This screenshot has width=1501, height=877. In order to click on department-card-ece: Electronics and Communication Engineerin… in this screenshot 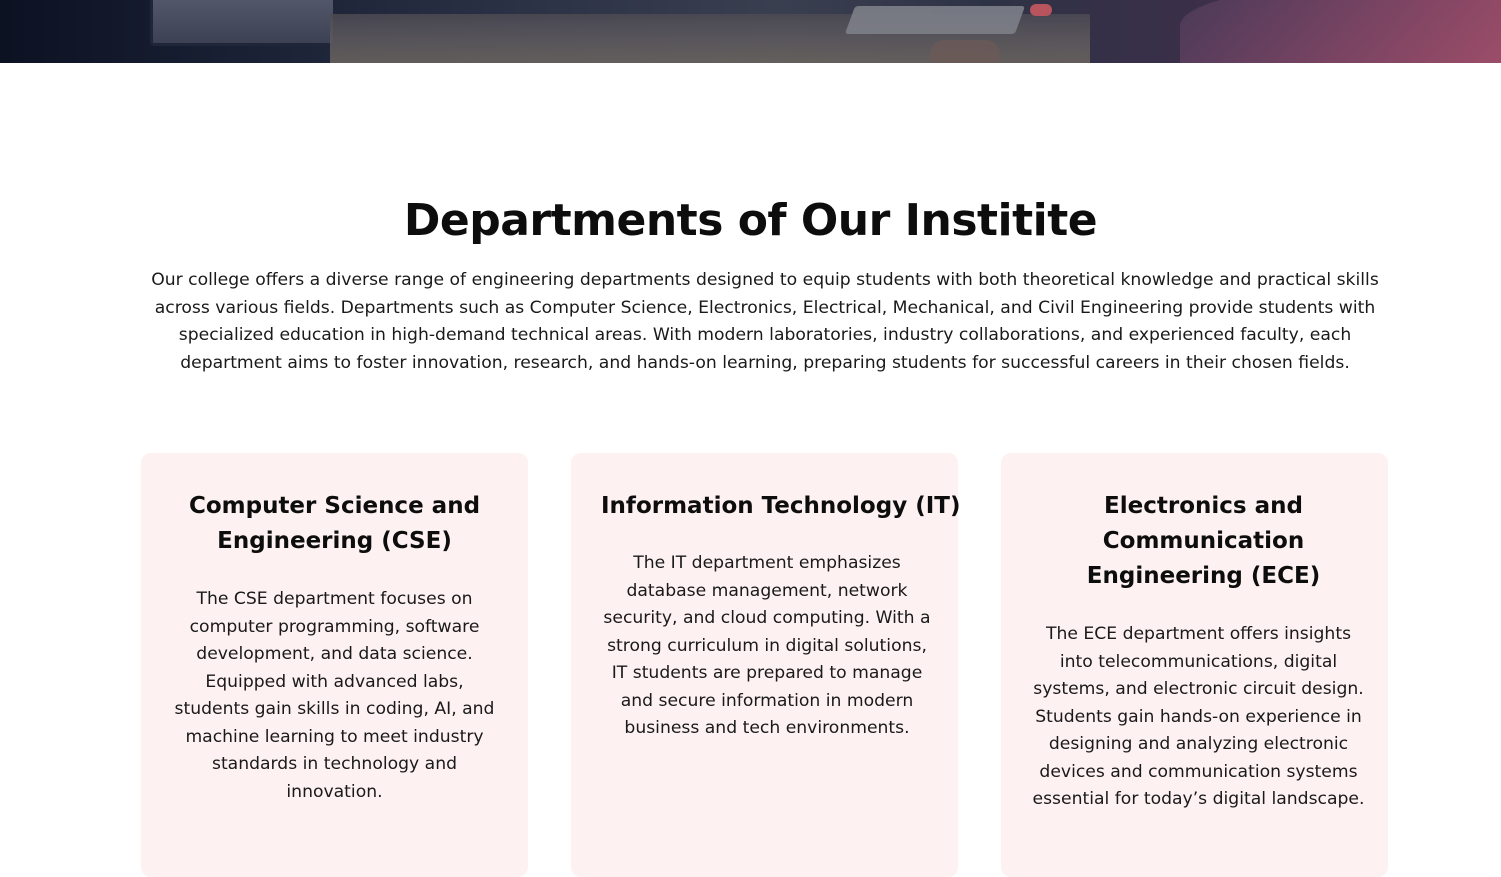, I will do `click(1194, 665)`.